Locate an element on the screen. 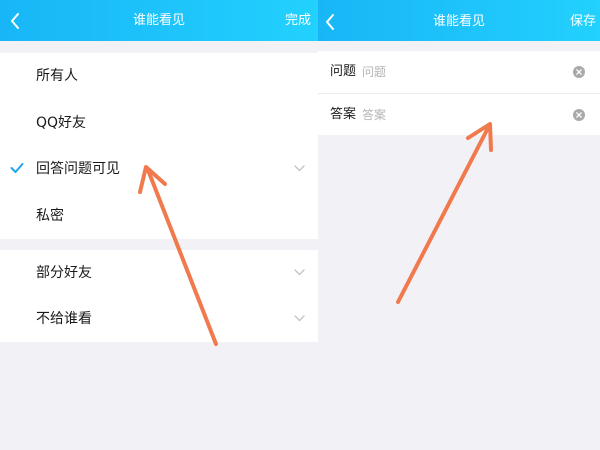 The height and width of the screenshot is (450, 600). option-label: 回答问题可见 is located at coordinates (78, 169).